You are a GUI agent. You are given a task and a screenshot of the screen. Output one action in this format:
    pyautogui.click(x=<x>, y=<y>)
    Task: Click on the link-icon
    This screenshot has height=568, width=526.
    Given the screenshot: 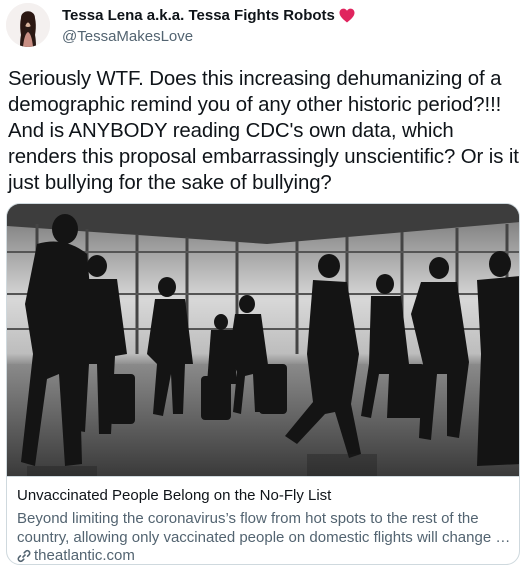 What is the action you would take?
    pyautogui.click(x=24, y=556)
    